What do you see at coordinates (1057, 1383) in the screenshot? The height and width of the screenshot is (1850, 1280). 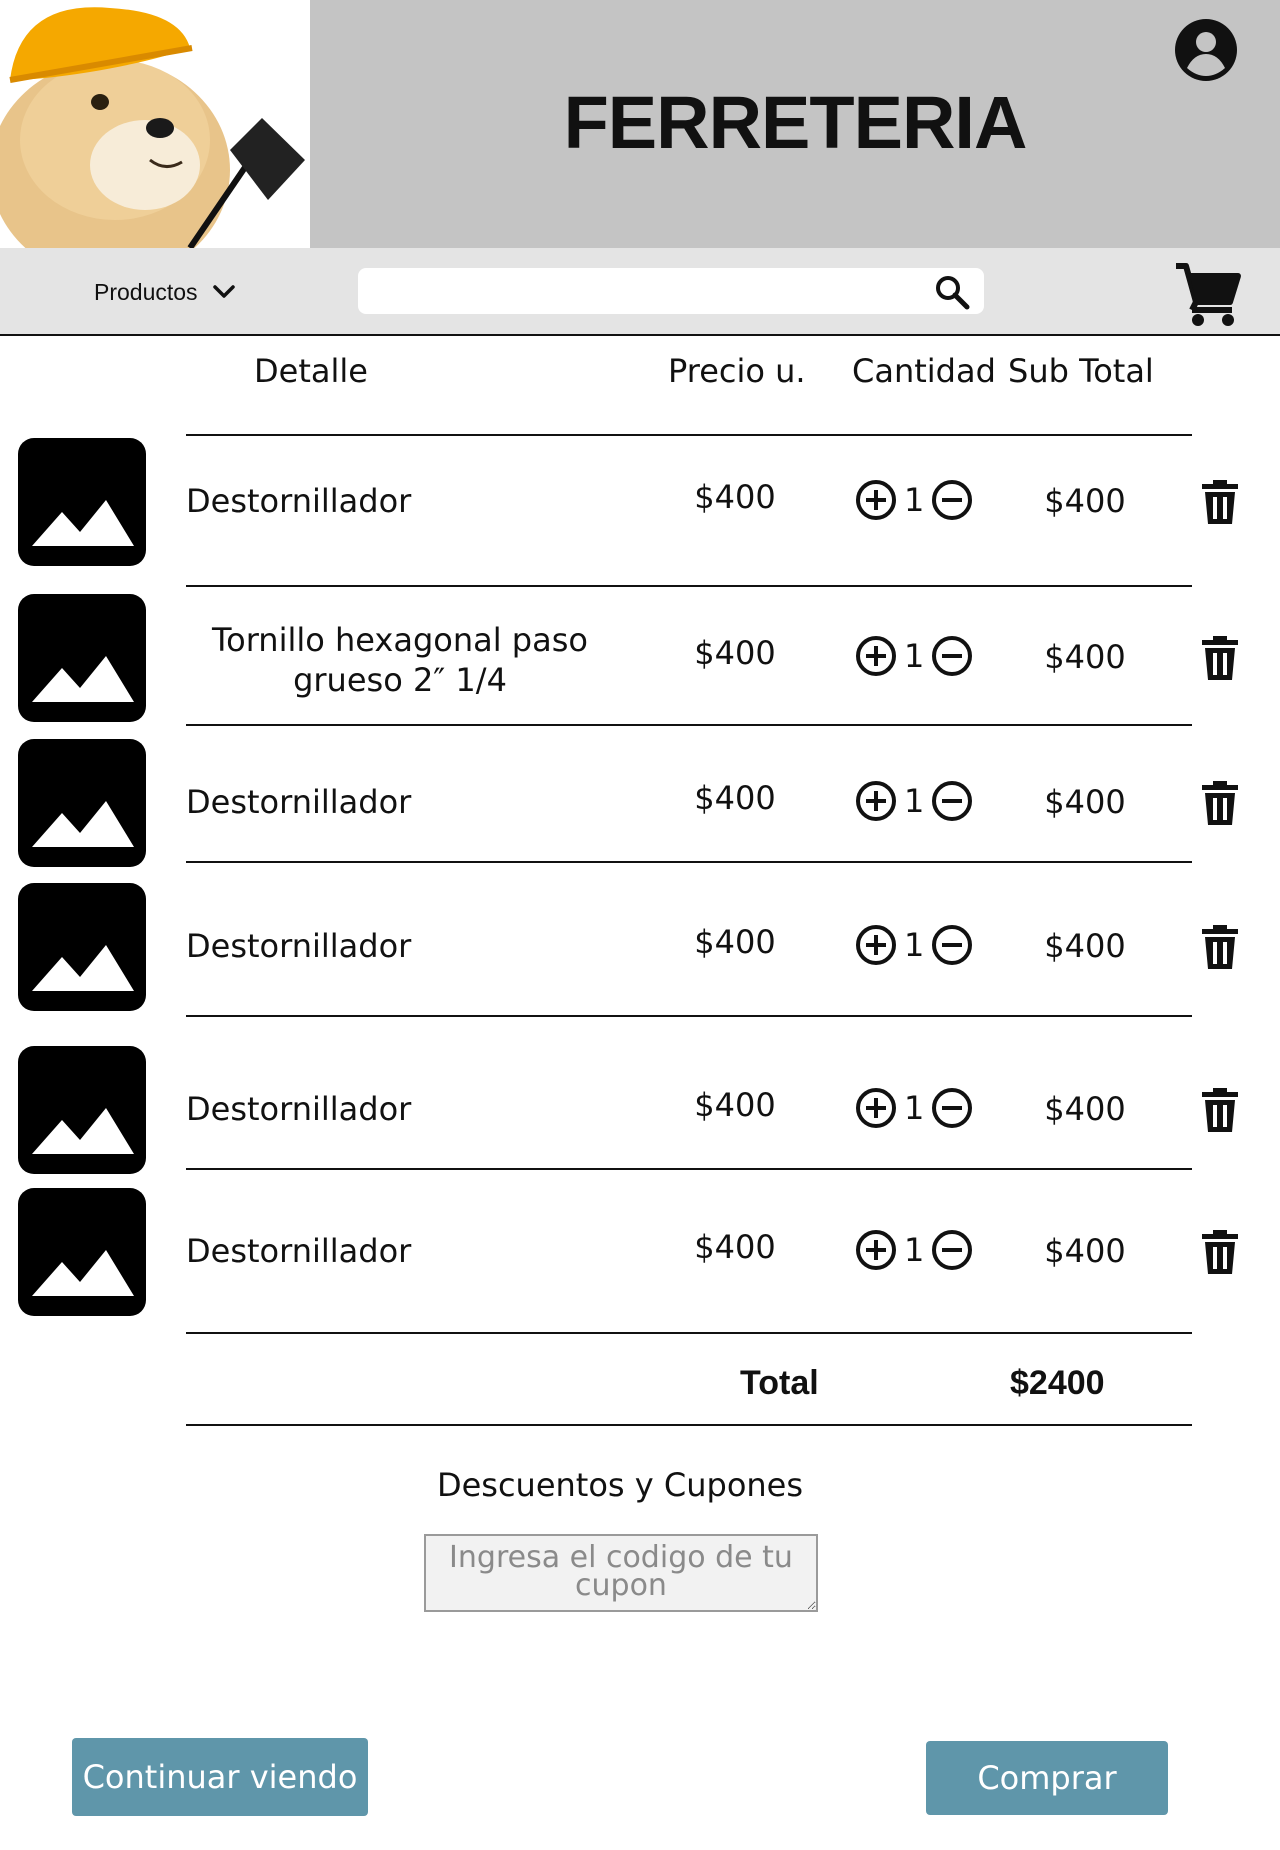 I see `total-value: $2400` at bounding box center [1057, 1383].